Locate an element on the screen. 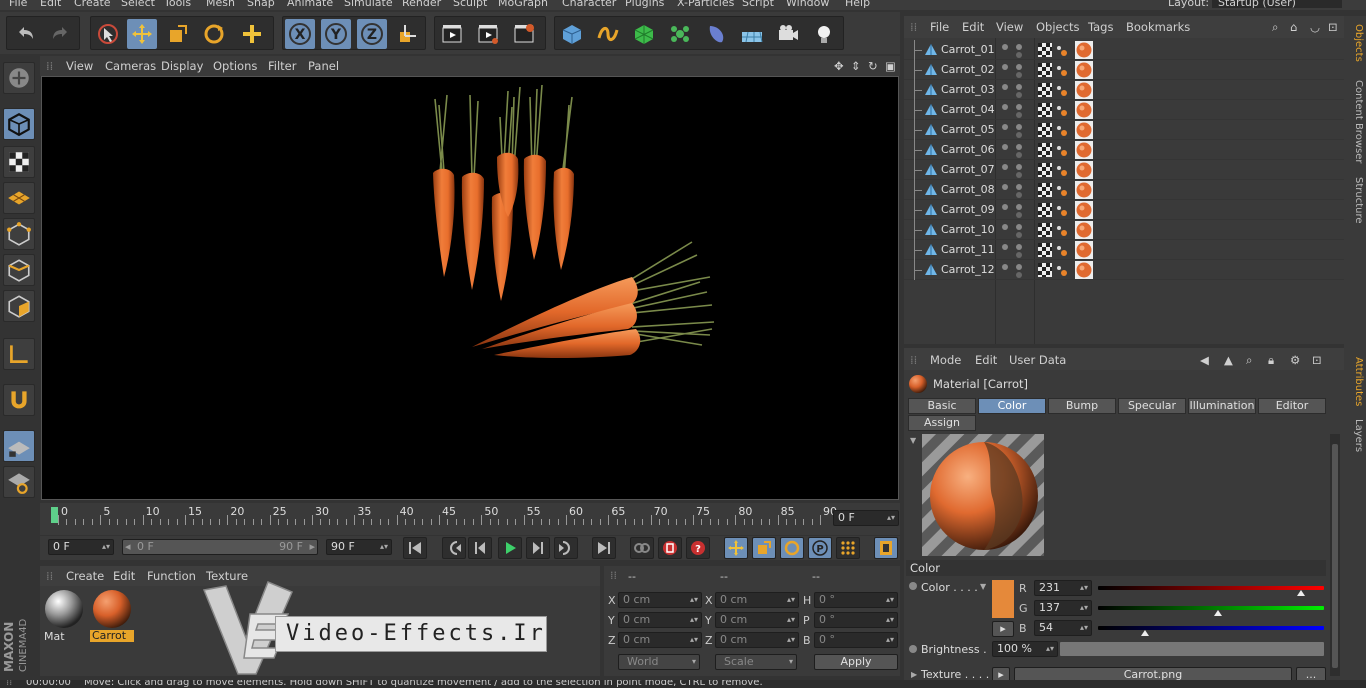  size-x-field: 0 cm ▴▾ is located at coordinates (757, 600).